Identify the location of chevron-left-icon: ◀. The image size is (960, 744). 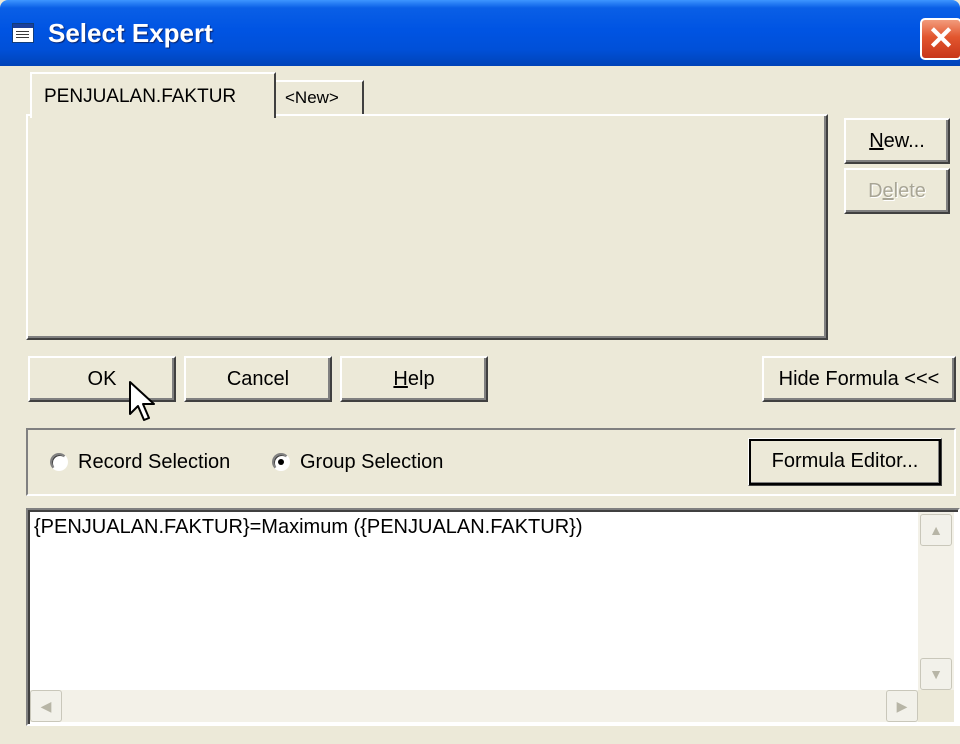
(46, 706).